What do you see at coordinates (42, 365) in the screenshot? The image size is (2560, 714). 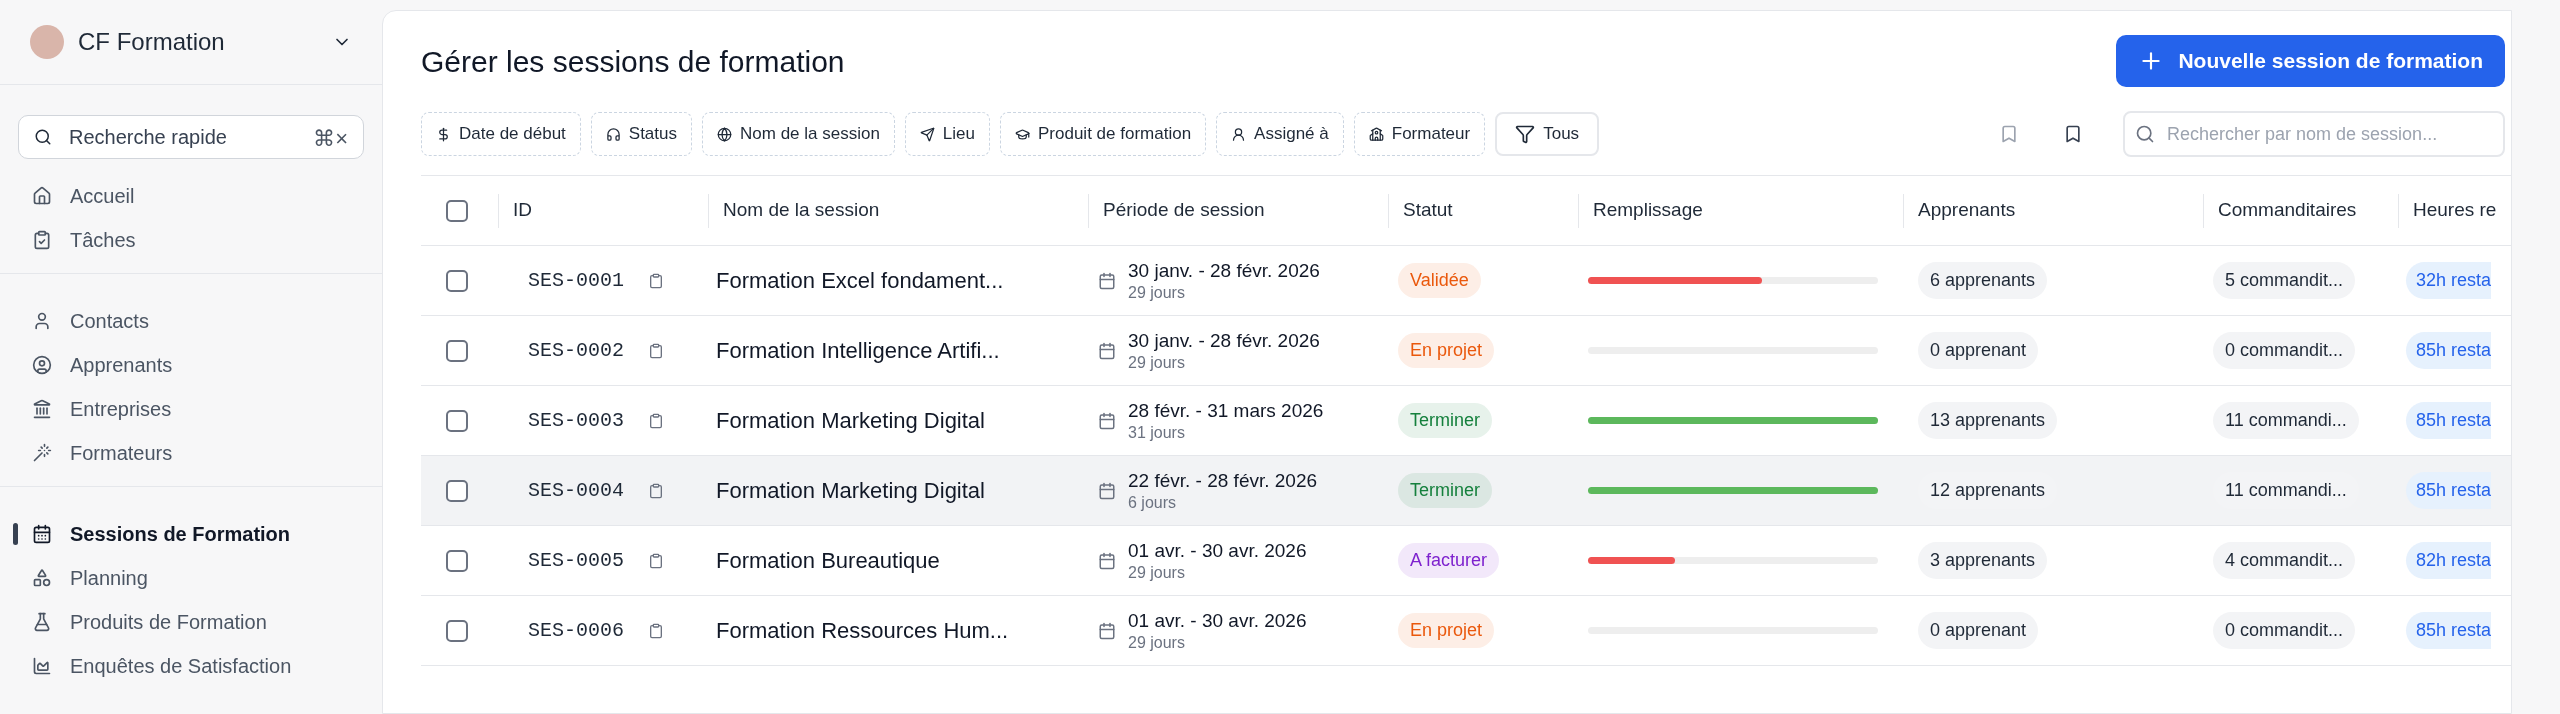 I see `user-circle-icon` at bounding box center [42, 365].